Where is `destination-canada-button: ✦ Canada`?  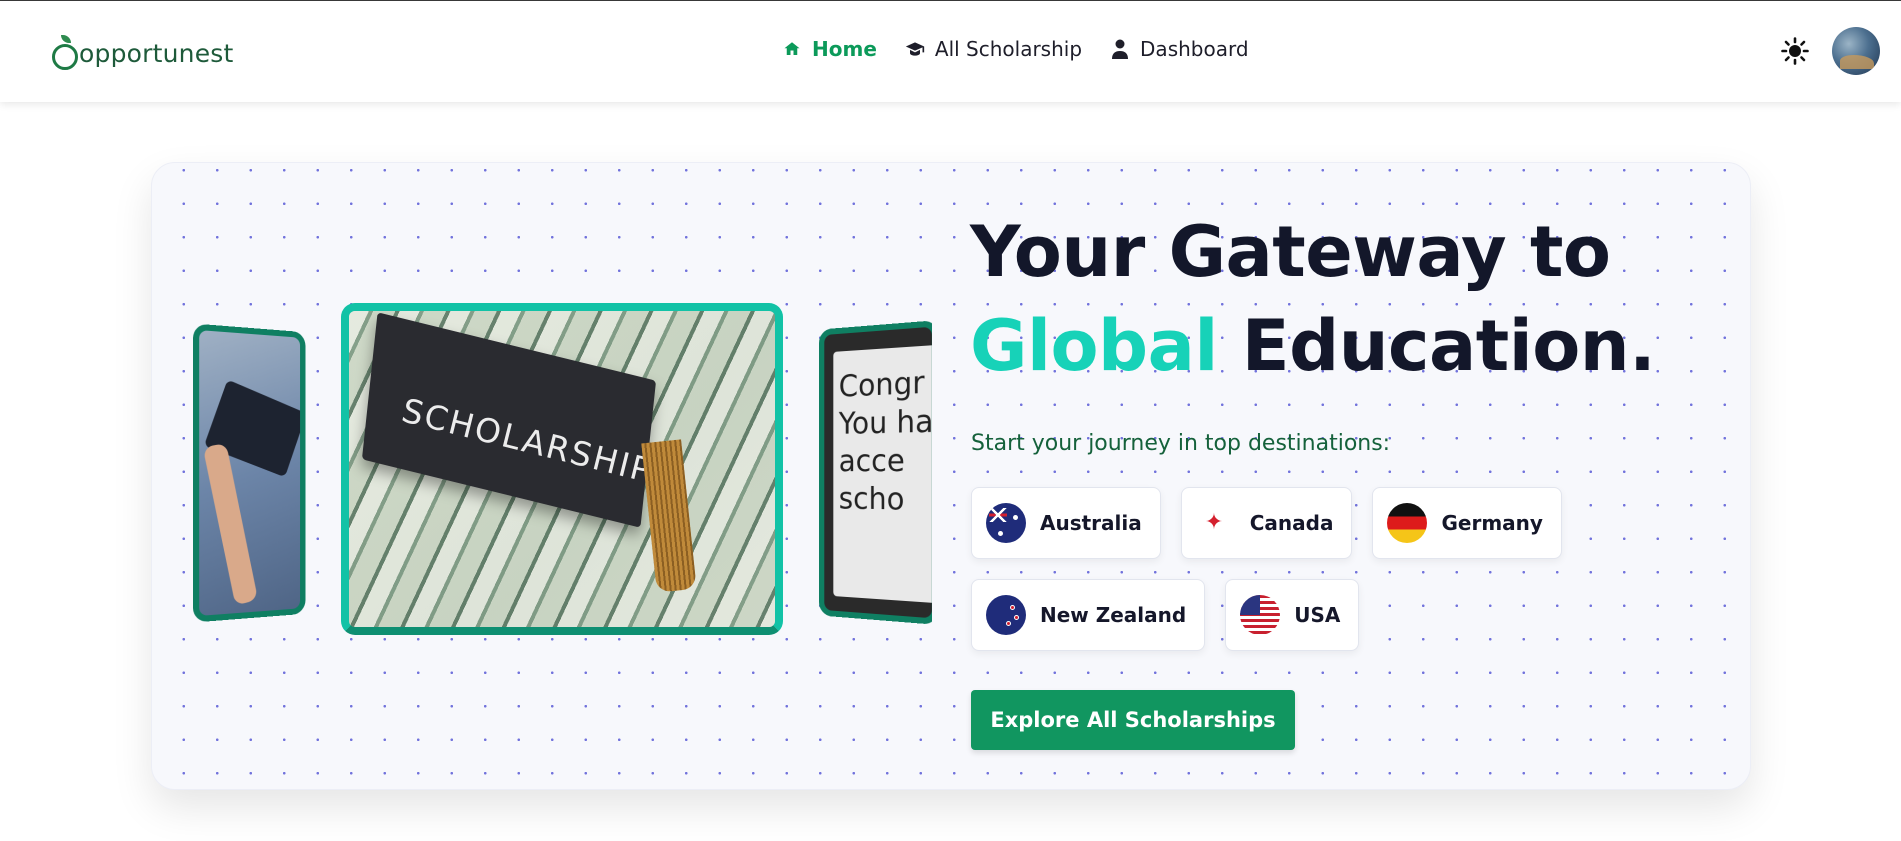 destination-canada-button: ✦ Canada is located at coordinates (1266, 523).